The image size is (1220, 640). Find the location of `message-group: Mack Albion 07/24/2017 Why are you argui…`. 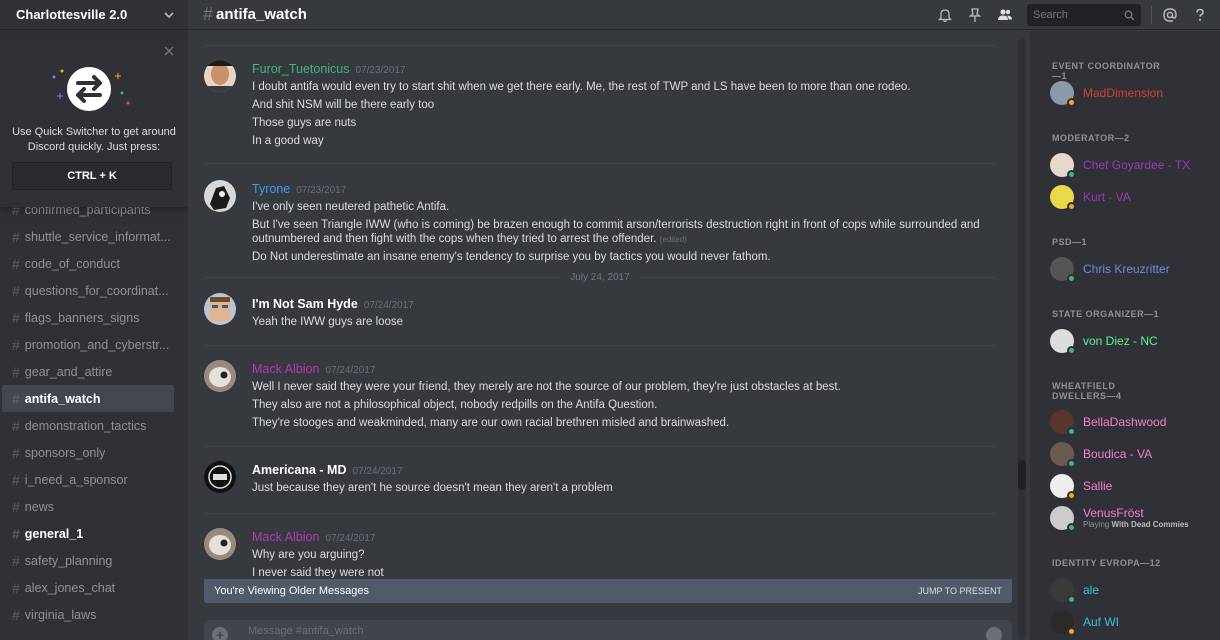

message-group: Mack Albion 07/24/2017 Why are you argui… is located at coordinates (600, 545).